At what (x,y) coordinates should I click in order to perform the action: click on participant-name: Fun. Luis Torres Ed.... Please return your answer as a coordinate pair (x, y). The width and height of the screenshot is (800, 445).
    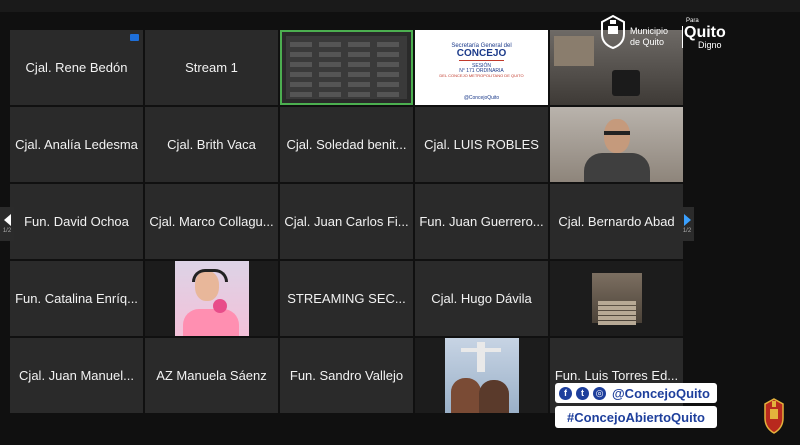
    Looking at the image, I should click on (616, 375).